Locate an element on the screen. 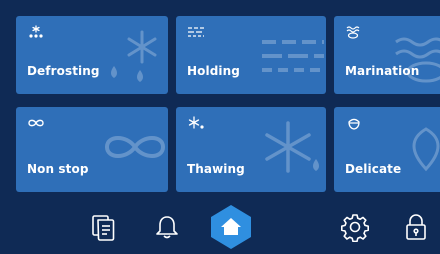  bell-icon is located at coordinates (167, 227).